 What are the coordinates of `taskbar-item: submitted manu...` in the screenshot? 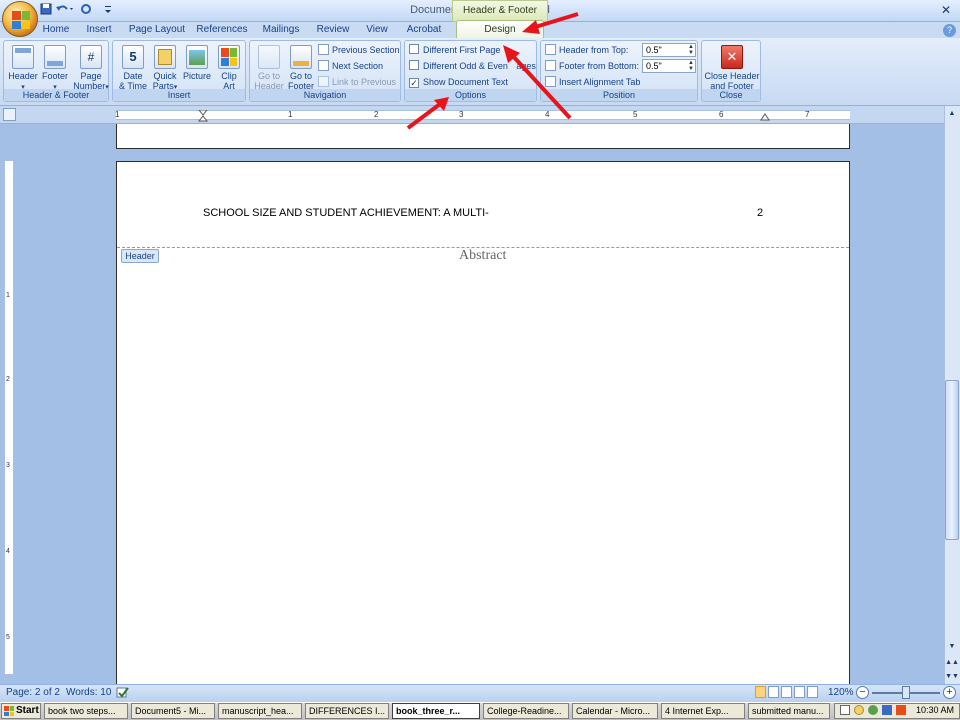 It's located at (789, 711).